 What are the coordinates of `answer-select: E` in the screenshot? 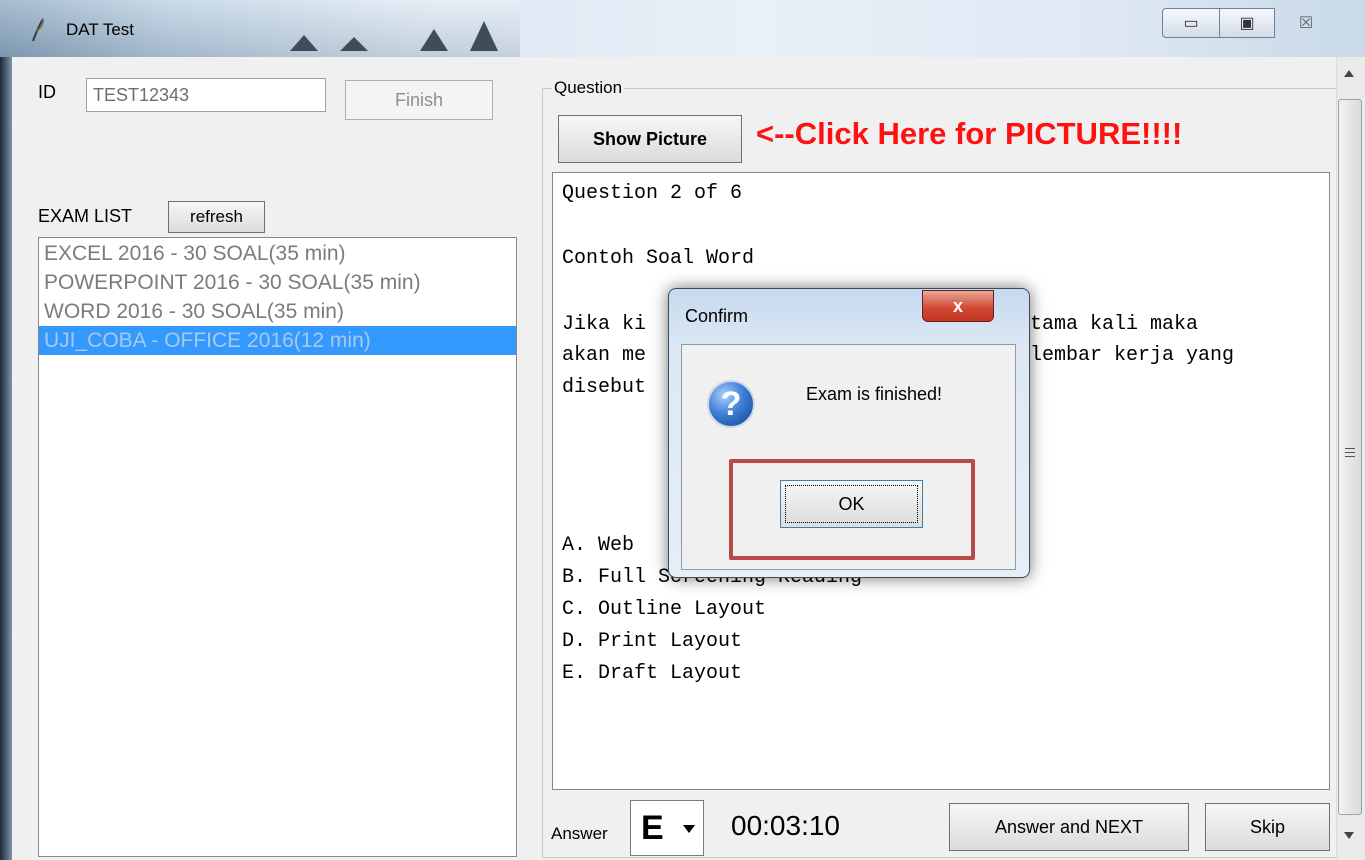 It's located at (667, 828).